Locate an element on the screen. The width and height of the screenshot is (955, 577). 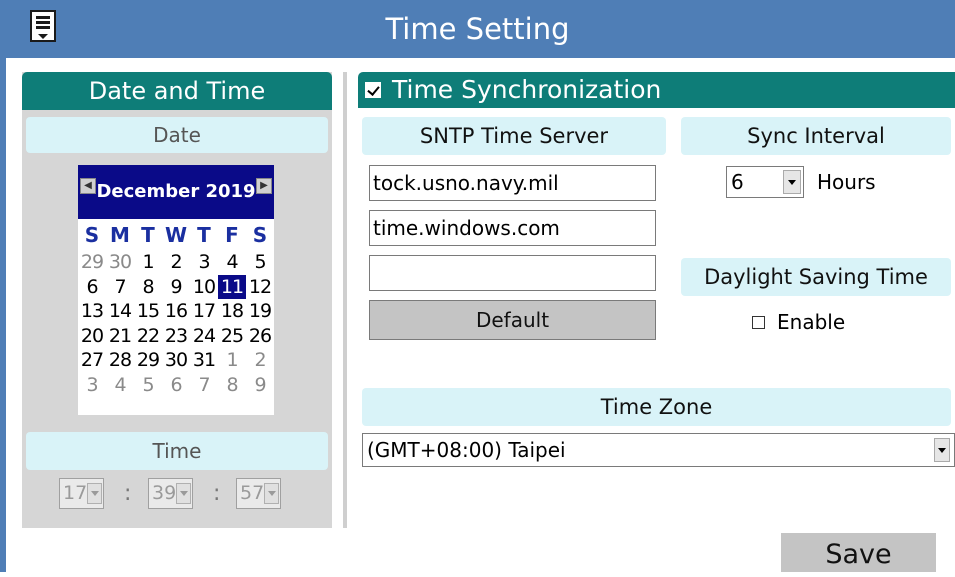
calendar-weekdays: SMTWTFS is located at coordinates (176, 235).